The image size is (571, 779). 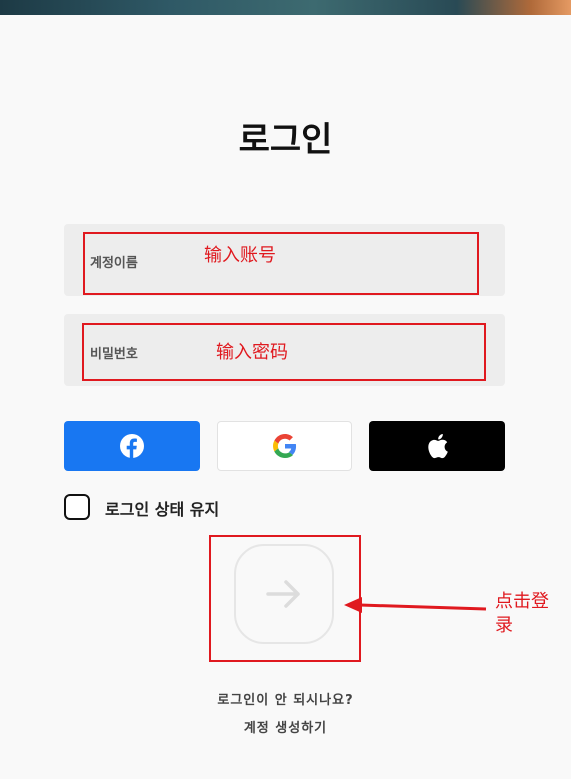 What do you see at coordinates (281, 263) in the screenshot?
I see `username-annotation-box` at bounding box center [281, 263].